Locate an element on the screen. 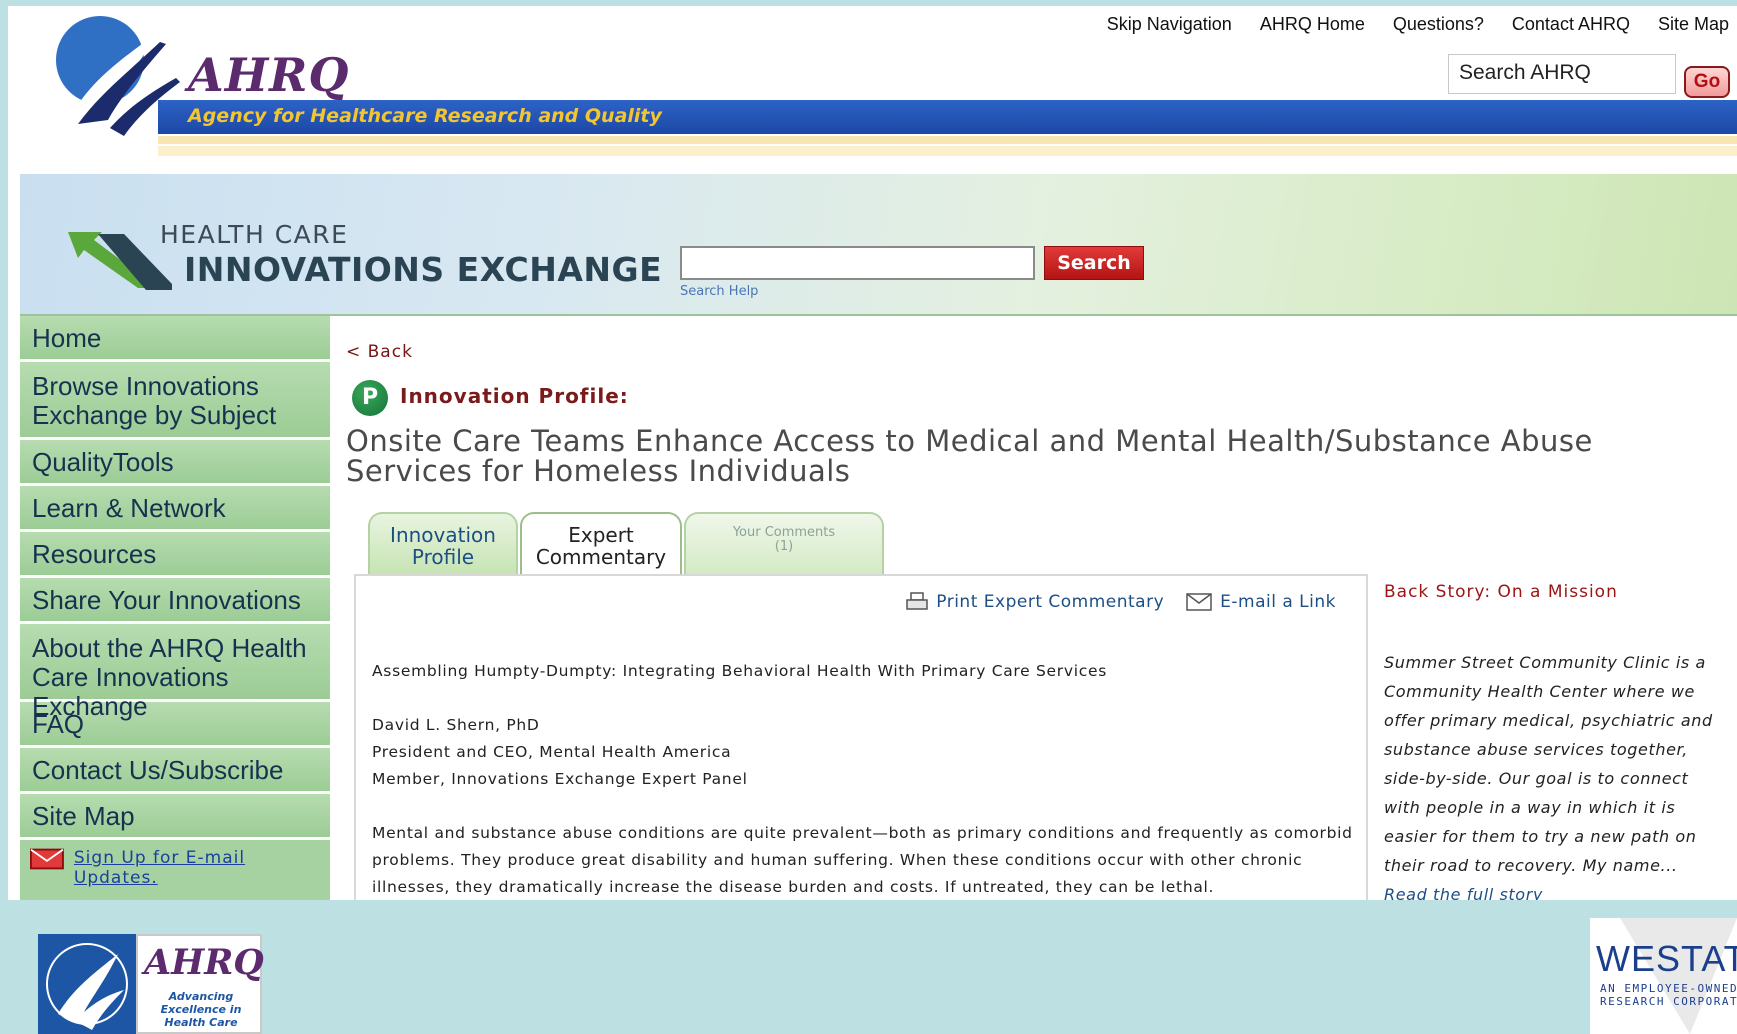  ahrq-footer-logo: AHRQ Advancing Excellence in Health Care is located at coordinates (200, 984).